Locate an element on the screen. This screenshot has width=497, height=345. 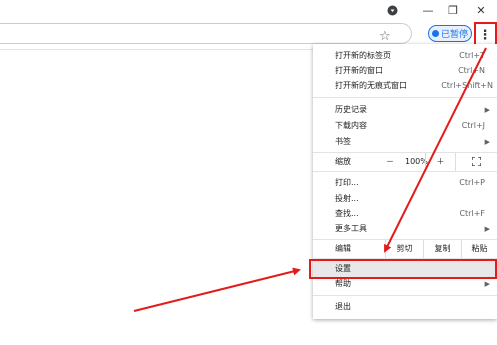
new-tab-label: 打开新的标签页 is located at coordinates (363, 55).